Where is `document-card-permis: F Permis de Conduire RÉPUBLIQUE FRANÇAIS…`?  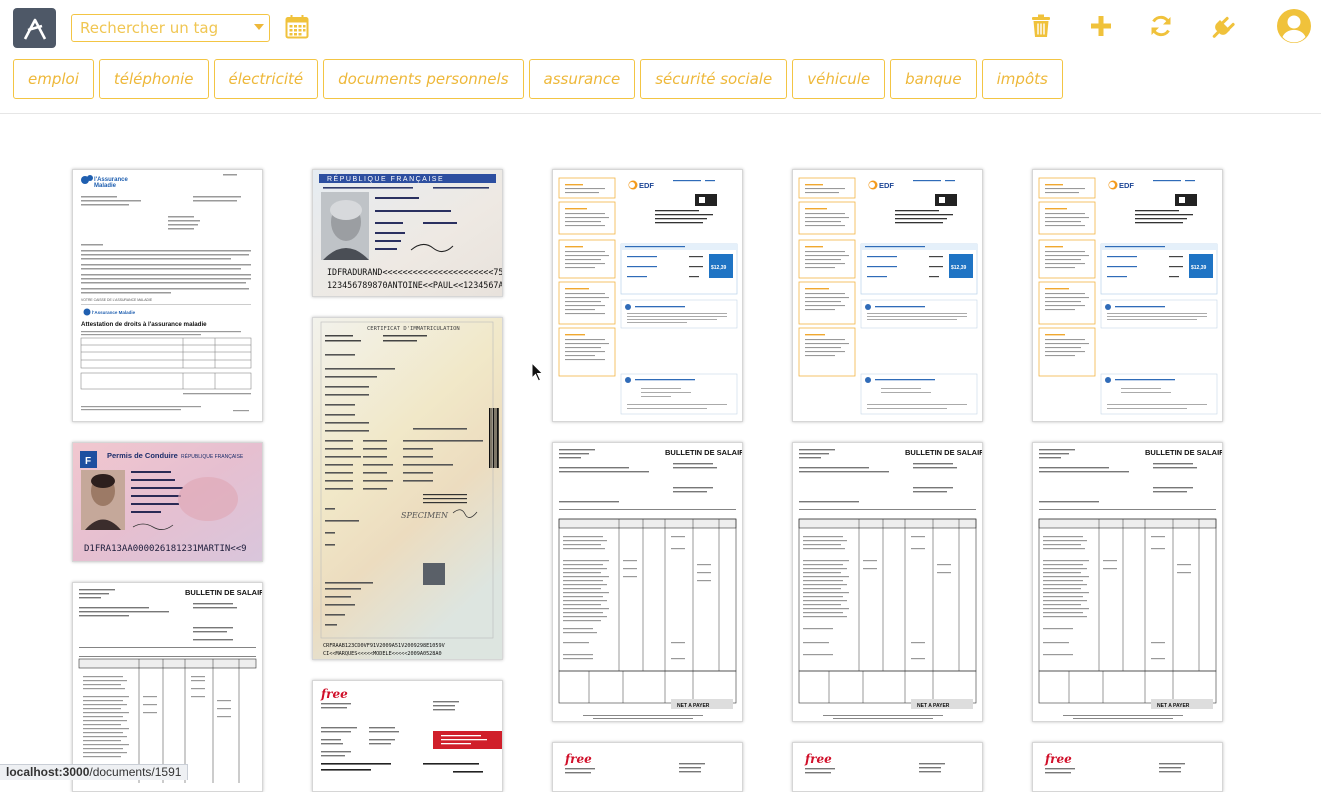 document-card-permis: F Permis de Conduire RÉPUBLIQUE FRANÇAIS… is located at coordinates (167, 502).